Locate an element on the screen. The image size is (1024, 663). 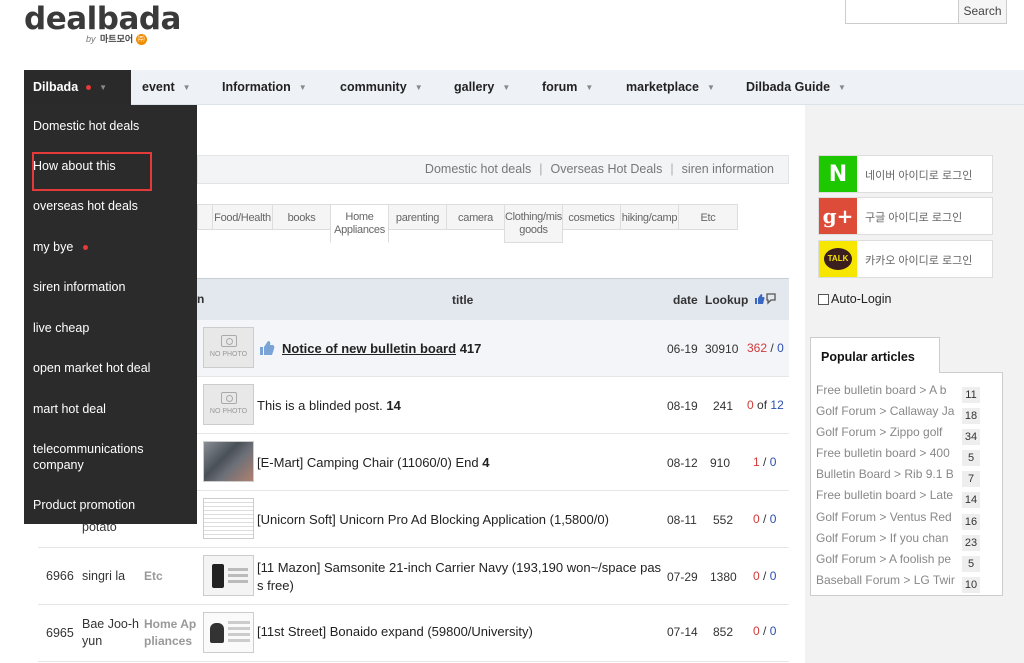
category-tab-parenting: parenting is located at coordinates (417, 217).